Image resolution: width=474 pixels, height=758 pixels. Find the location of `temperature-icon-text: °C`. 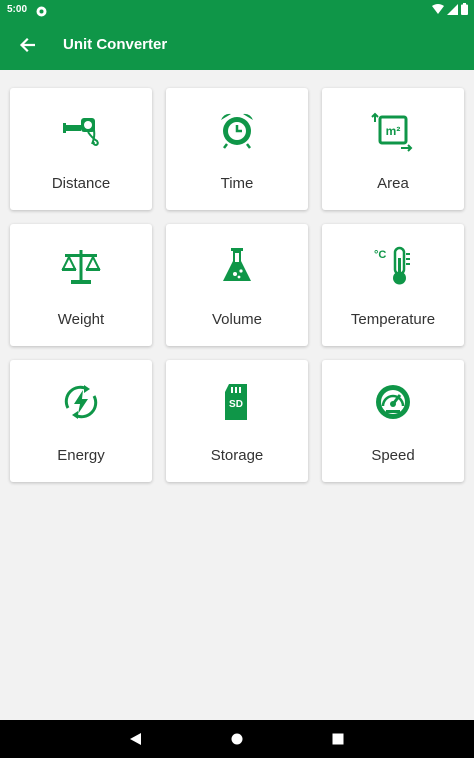

temperature-icon-text: °C is located at coordinates (380, 255).